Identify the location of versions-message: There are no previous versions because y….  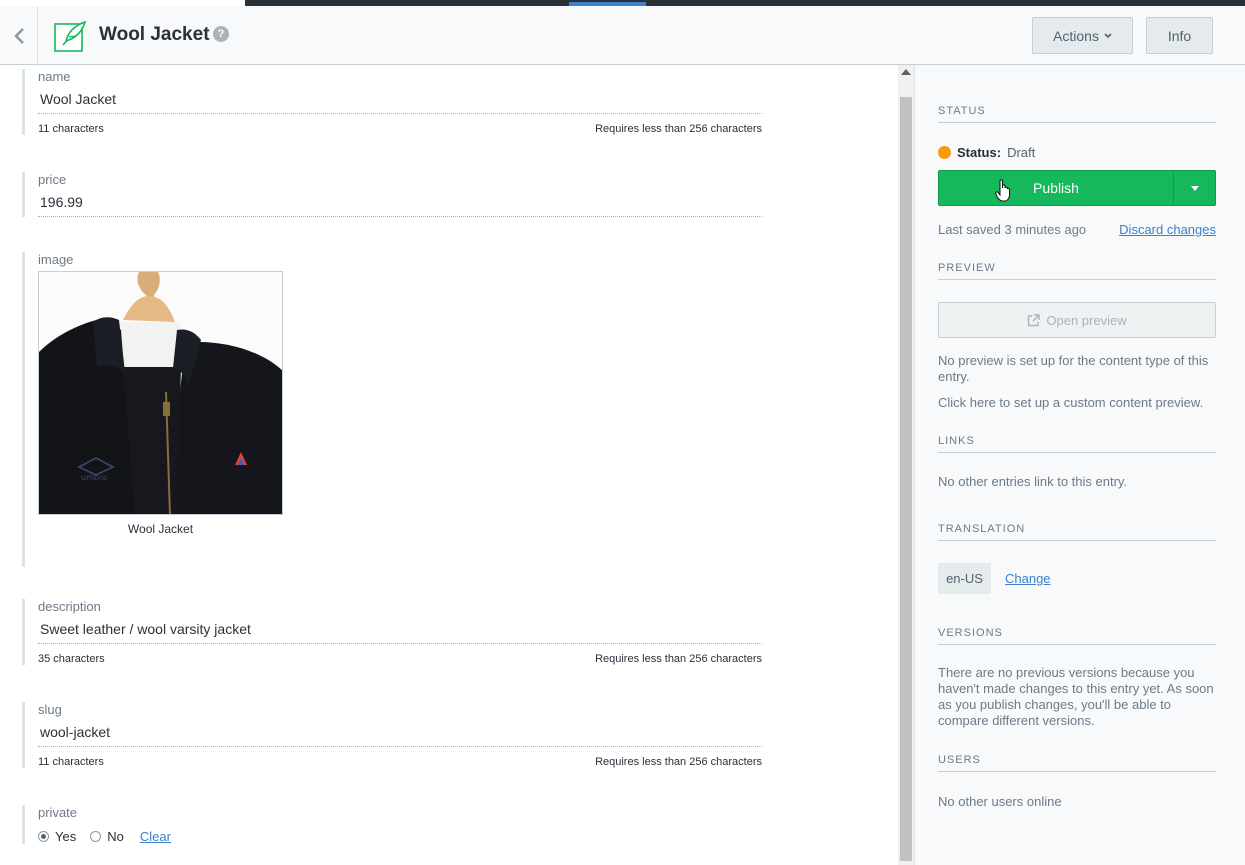
(1076, 696).